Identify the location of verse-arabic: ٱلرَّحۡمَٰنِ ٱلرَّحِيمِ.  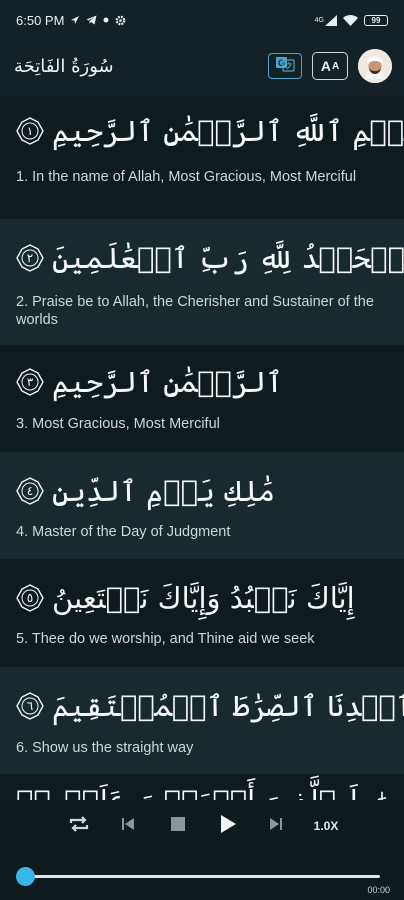
(167, 382).